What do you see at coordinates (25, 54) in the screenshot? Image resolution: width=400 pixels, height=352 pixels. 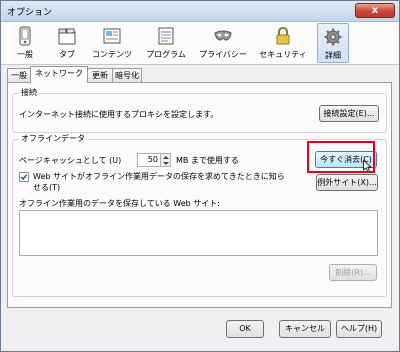 I see `pane-label: 一般` at bounding box center [25, 54].